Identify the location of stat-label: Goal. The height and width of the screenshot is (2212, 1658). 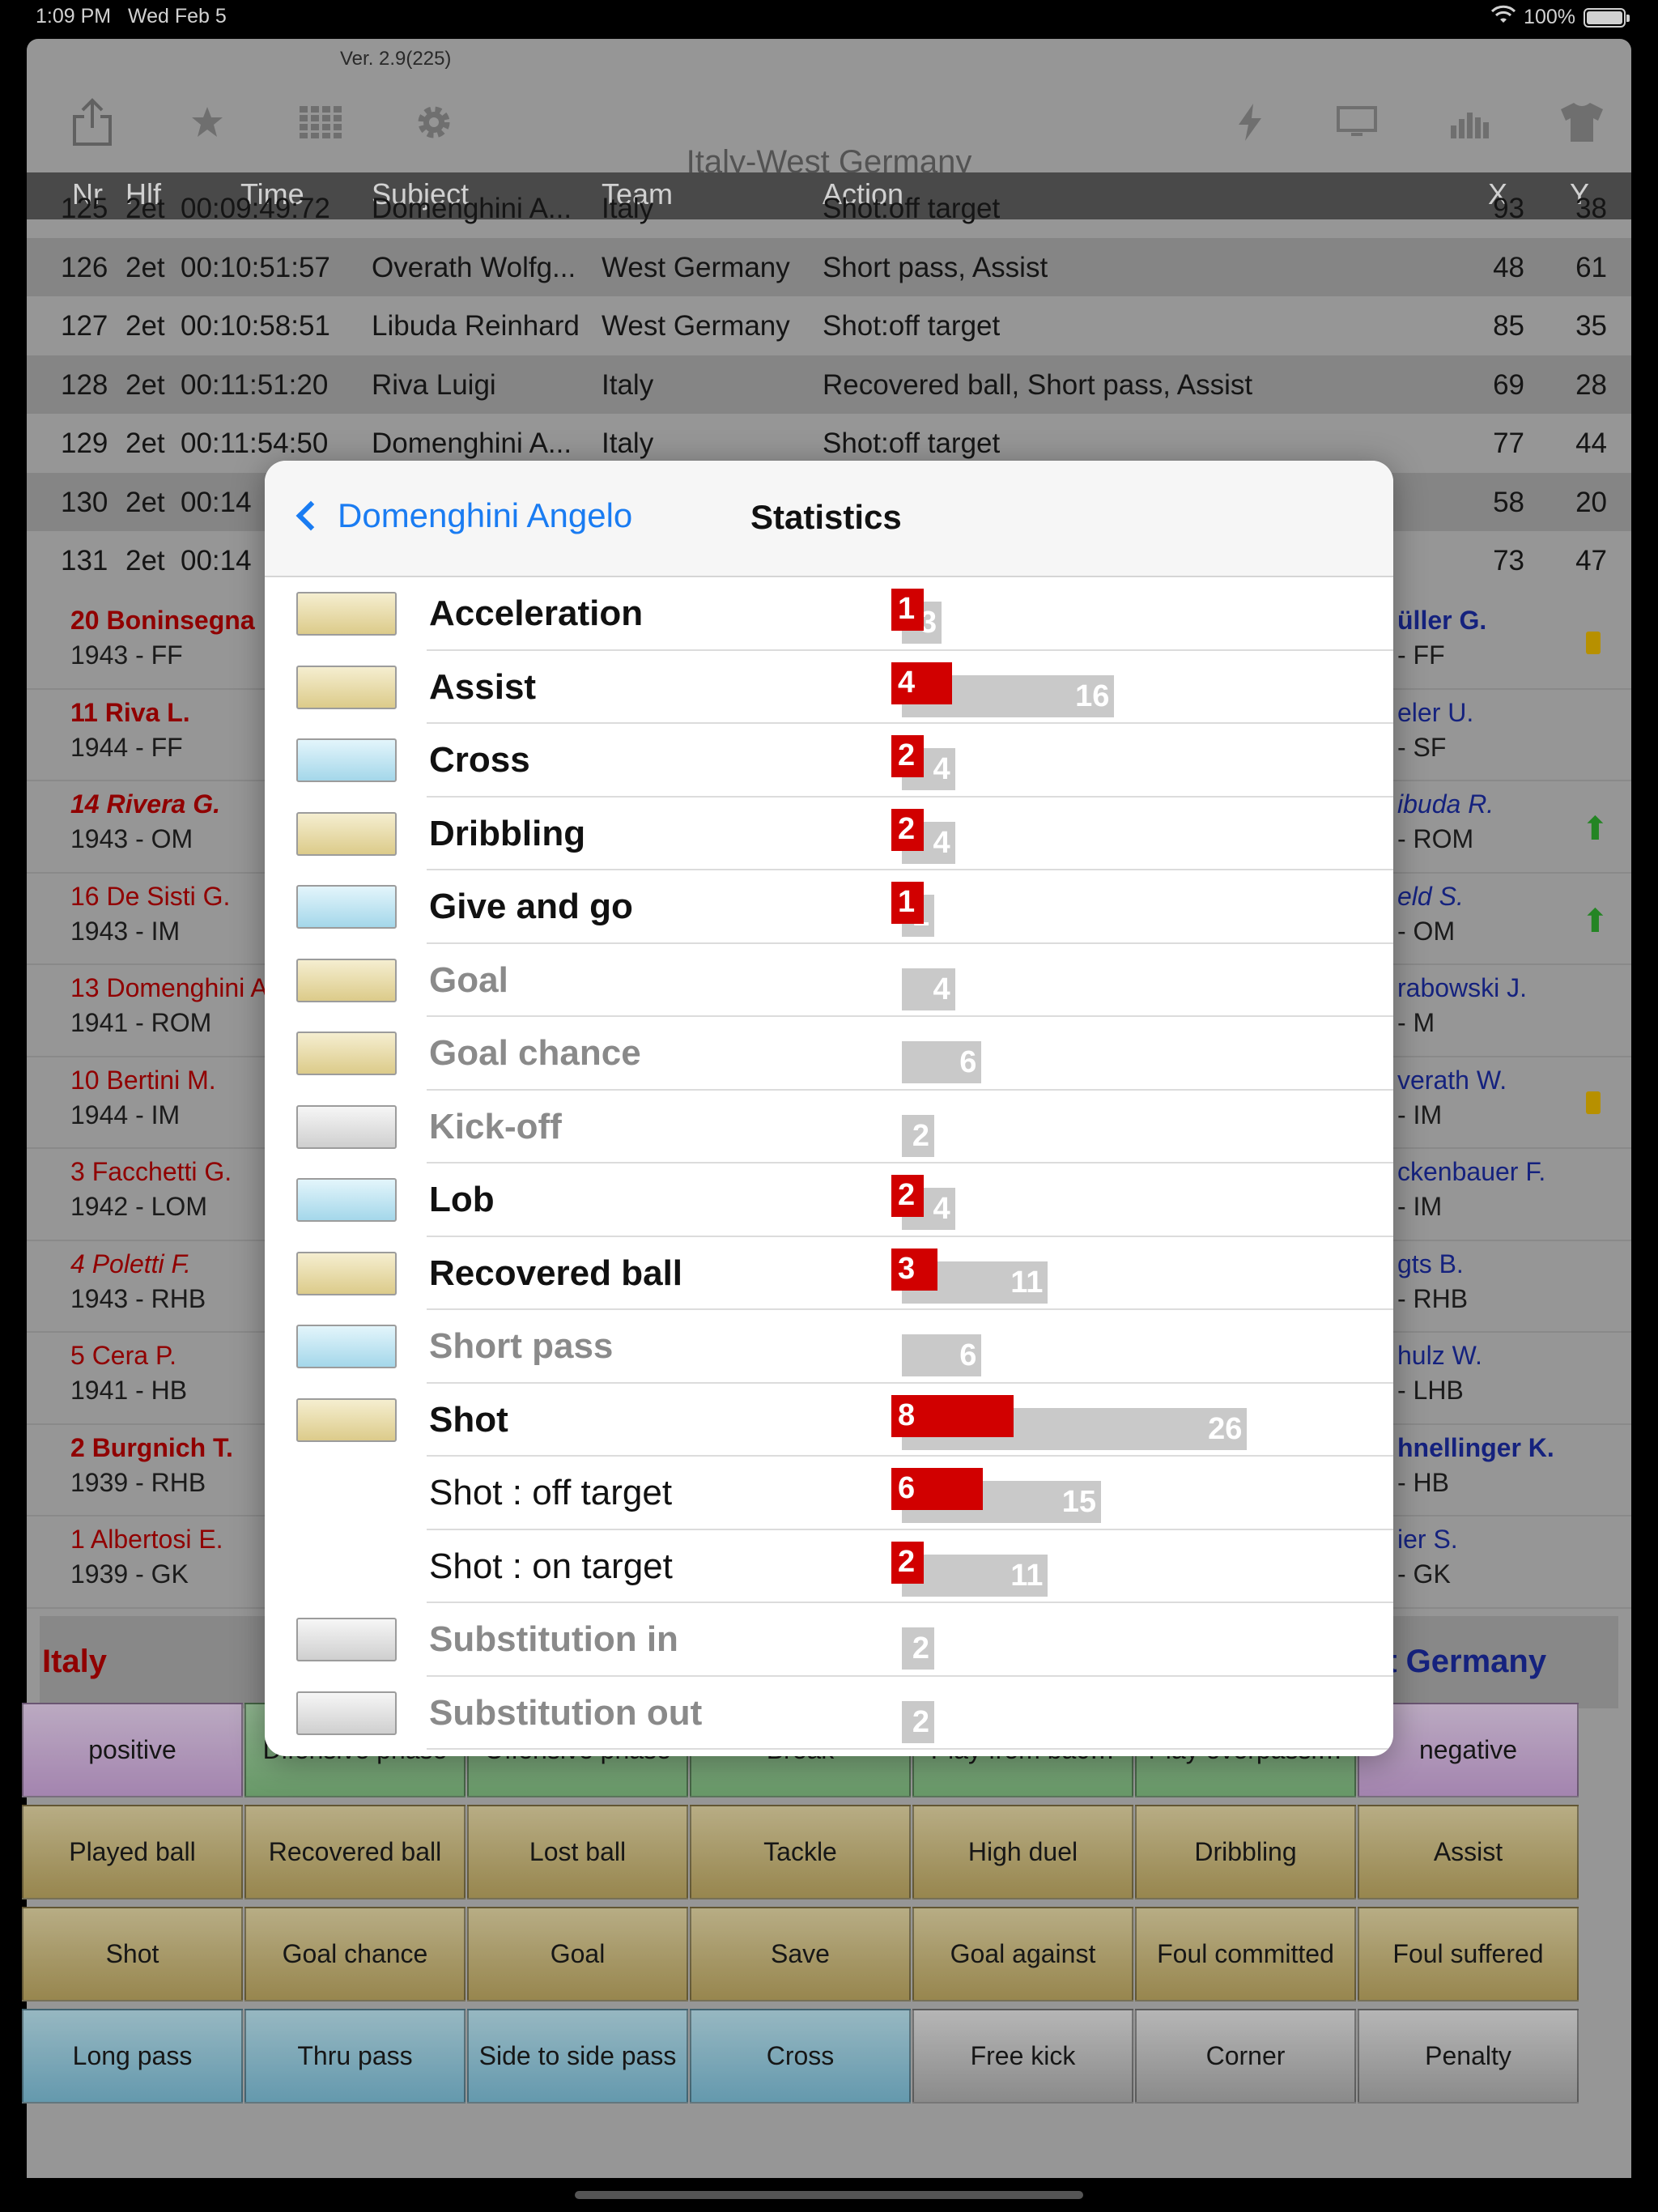
(468, 979).